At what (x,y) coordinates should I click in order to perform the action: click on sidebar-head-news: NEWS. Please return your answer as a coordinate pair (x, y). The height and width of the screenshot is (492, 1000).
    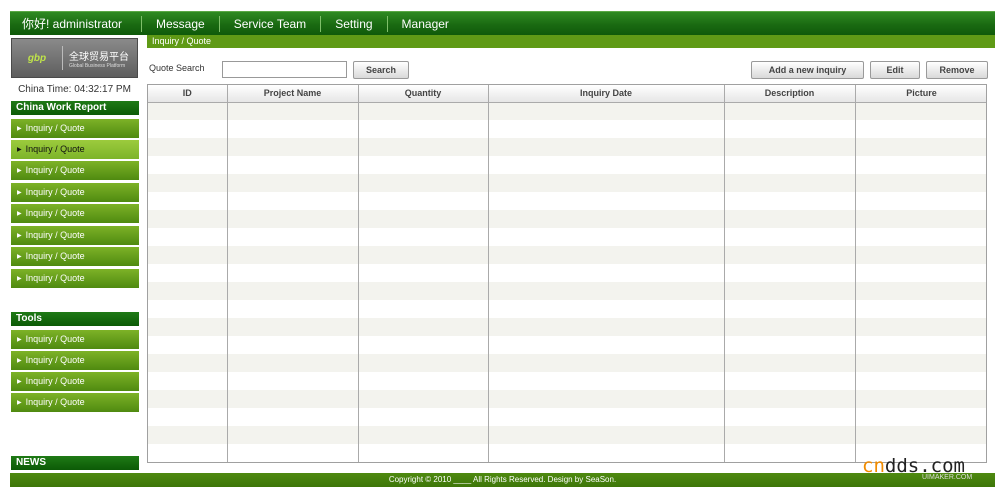
    Looking at the image, I should click on (75, 463).